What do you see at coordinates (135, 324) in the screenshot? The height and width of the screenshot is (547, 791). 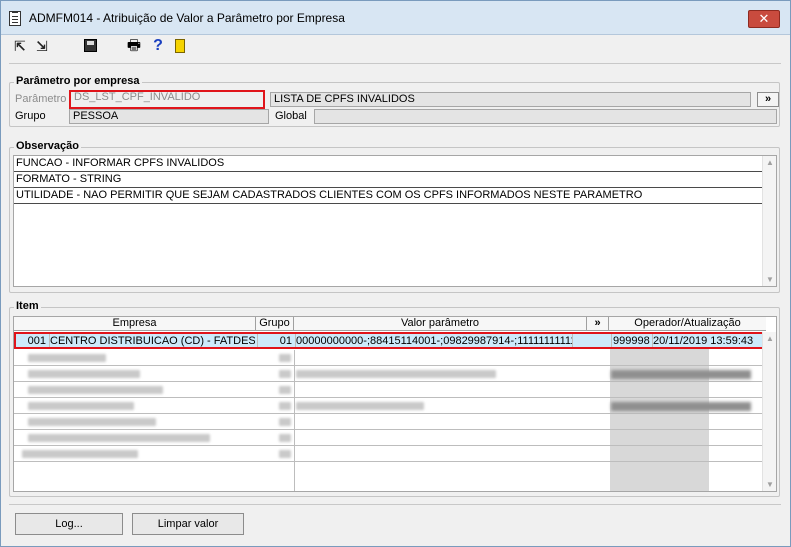 I see `column-header-empresa: Empresa` at bounding box center [135, 324].